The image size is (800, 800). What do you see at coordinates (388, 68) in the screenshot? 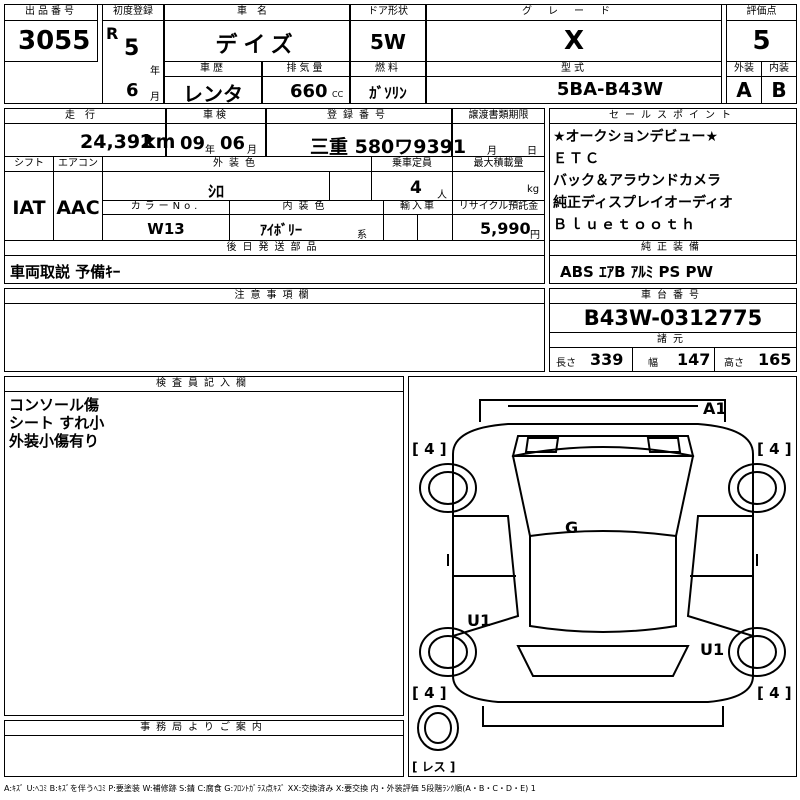
I see `fuel-label: 燃料` at bounding box center [388, 68].